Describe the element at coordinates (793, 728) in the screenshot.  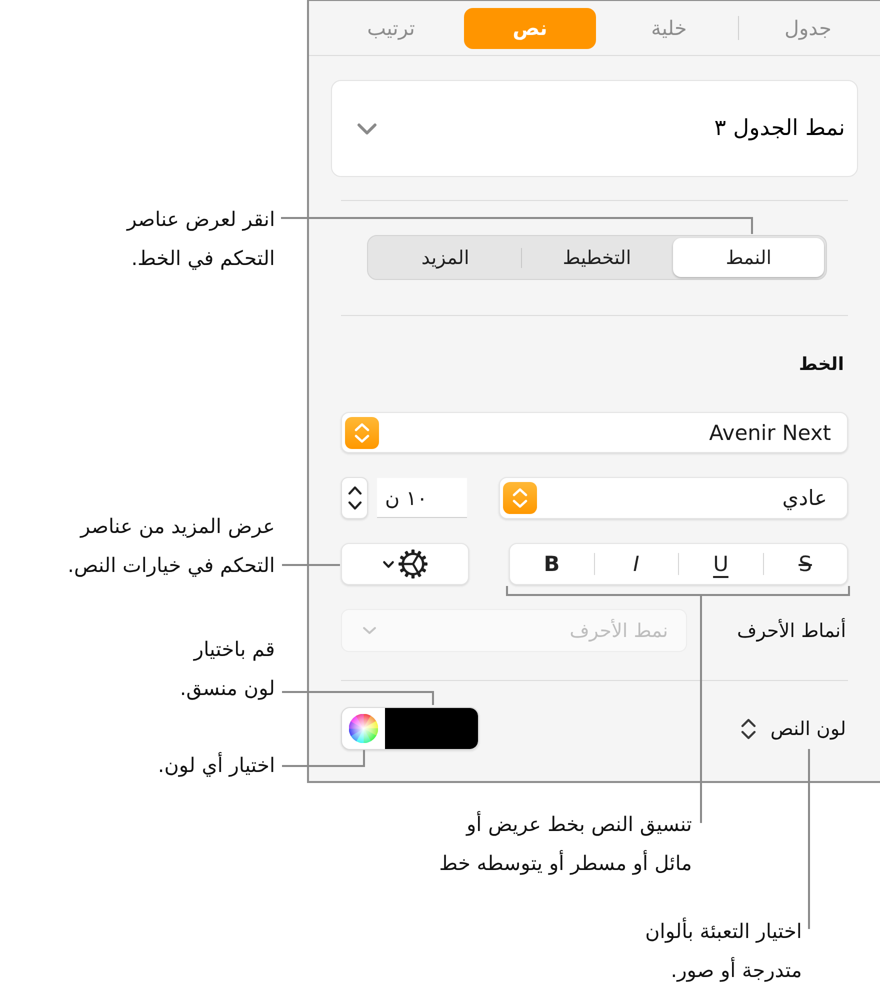
I see `text-color-popup: لون النص` at that location.